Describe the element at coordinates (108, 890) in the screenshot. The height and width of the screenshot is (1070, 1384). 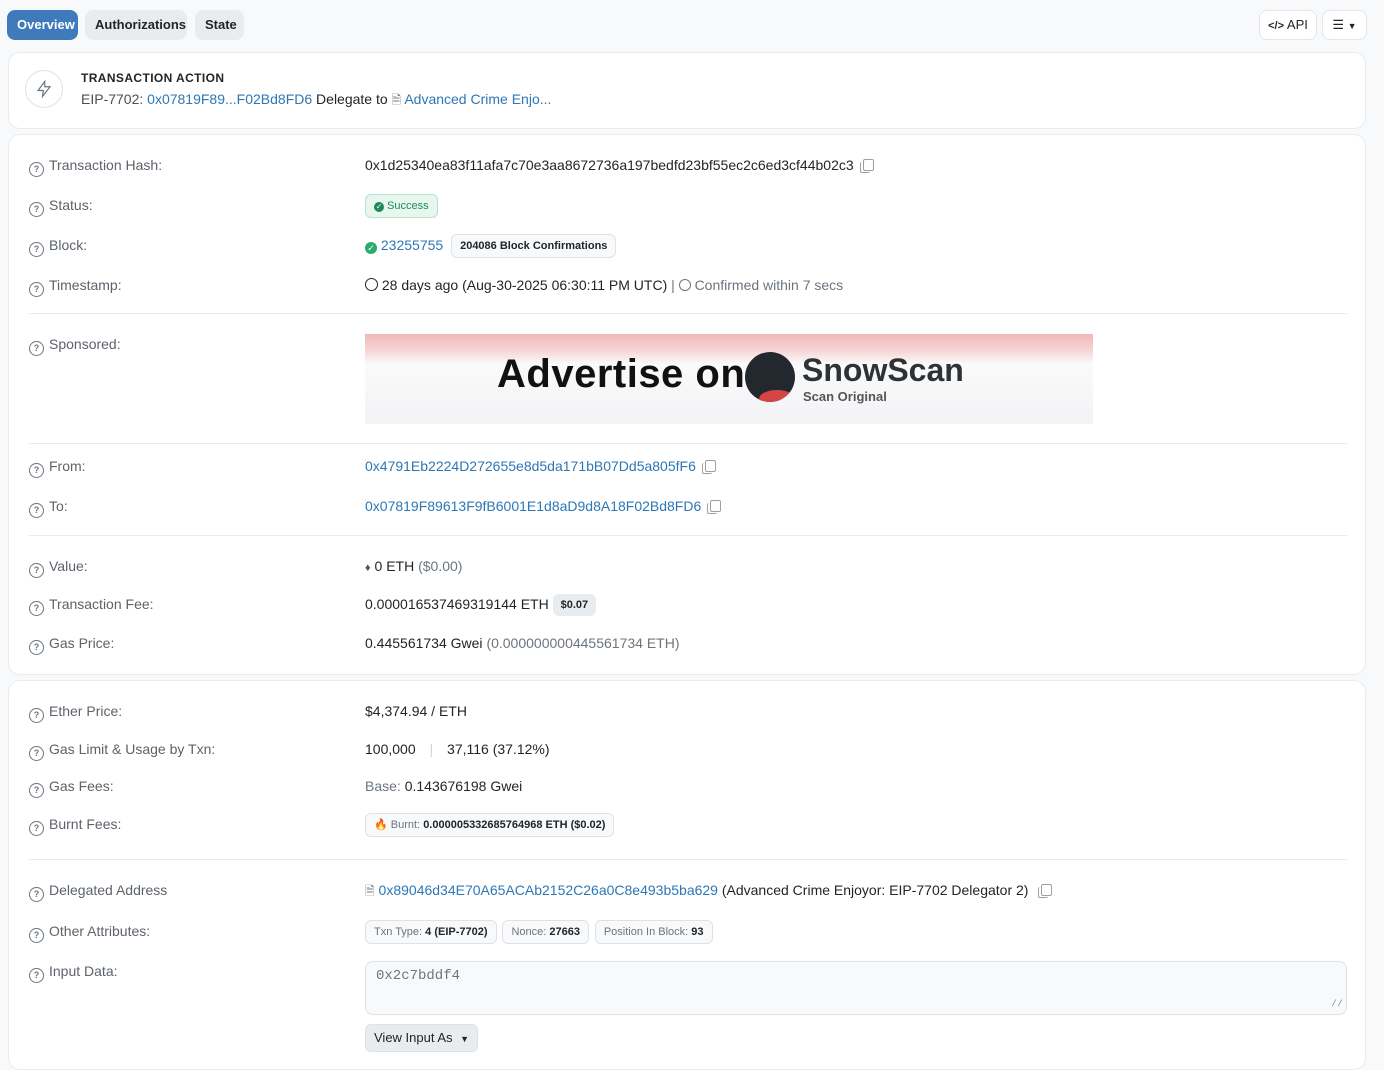
I see `delegated-label: Delegated Address` at that location.